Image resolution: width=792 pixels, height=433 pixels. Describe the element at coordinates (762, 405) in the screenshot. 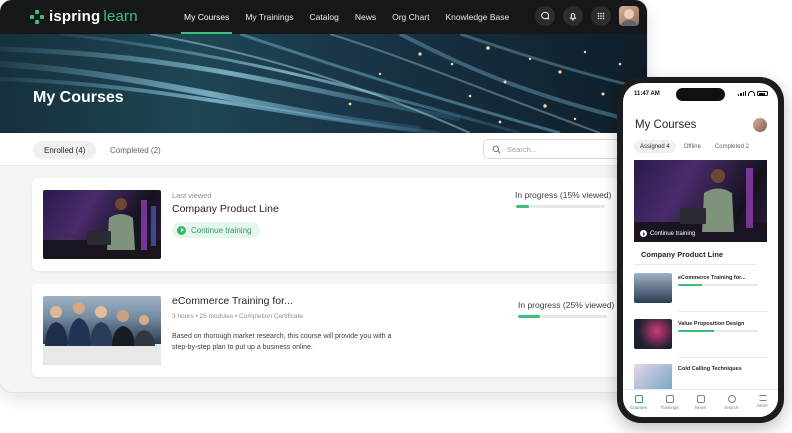

I see `phone-nav-label: More` at that location.